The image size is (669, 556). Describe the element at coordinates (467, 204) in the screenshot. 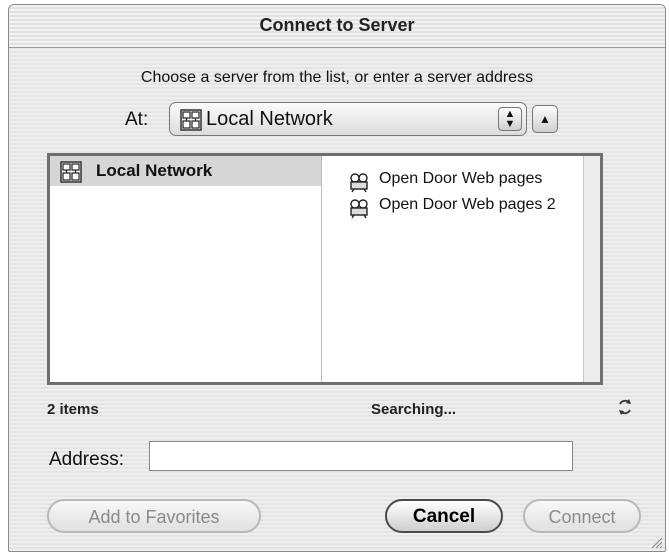

I see `server-name: Open Door Web pages 2` at that location.